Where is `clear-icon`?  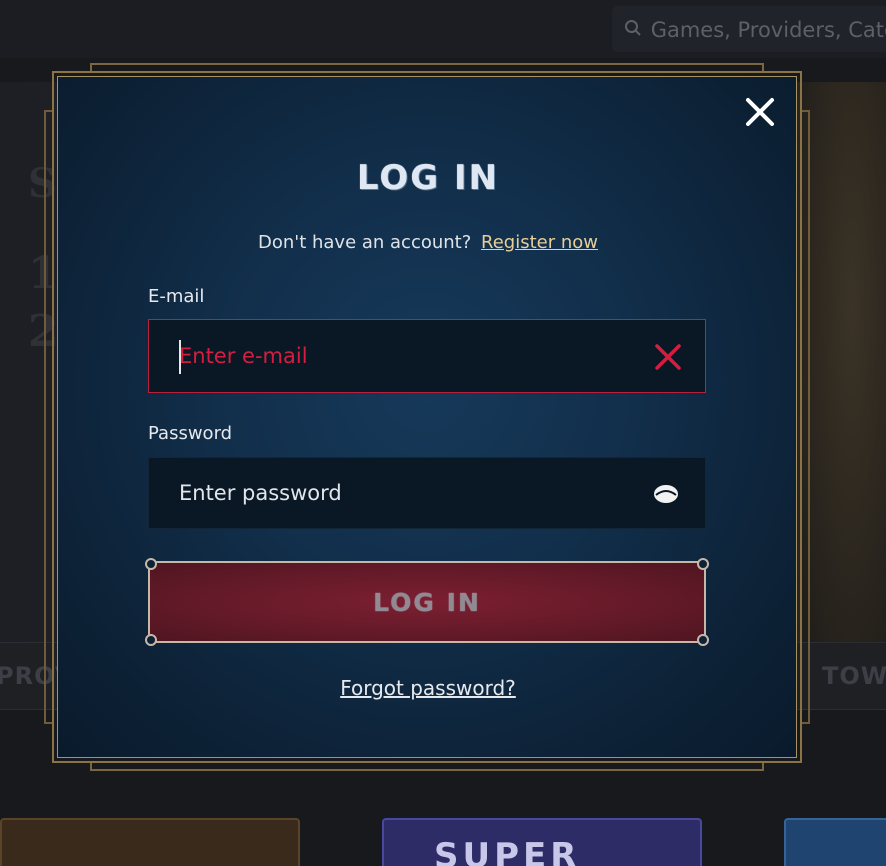 clear-icon is located at coordinates (668, 357).